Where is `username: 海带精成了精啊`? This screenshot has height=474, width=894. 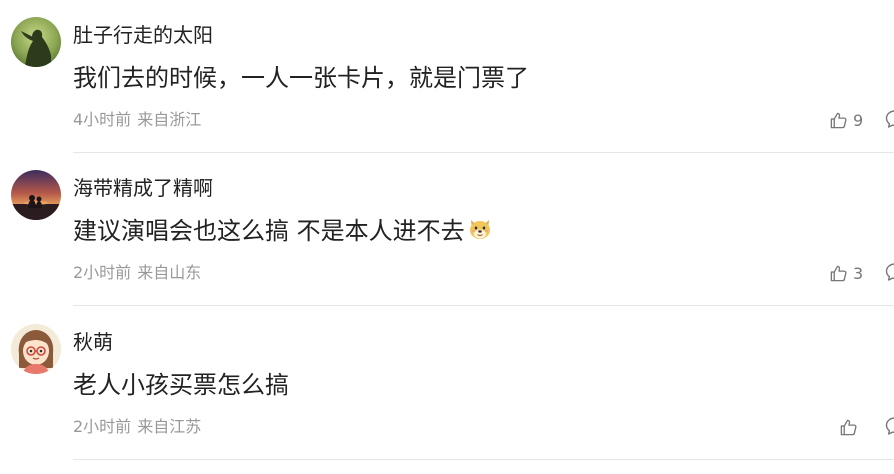 username: 海带精成了精啊 is located at coordinates (143, 188).